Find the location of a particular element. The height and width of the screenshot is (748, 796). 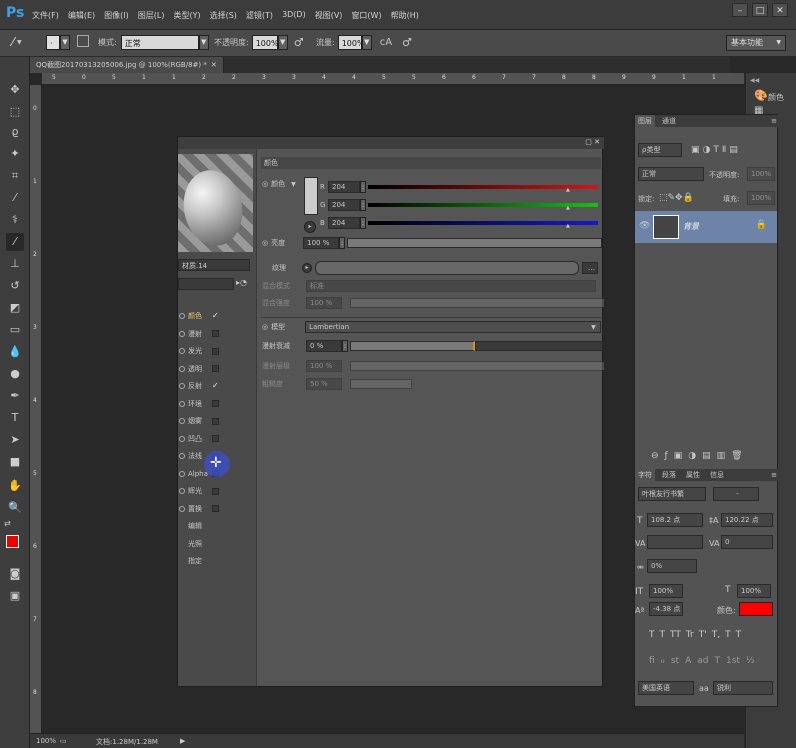

material-extra-item: 光照 is located at coordinates (195, 544).